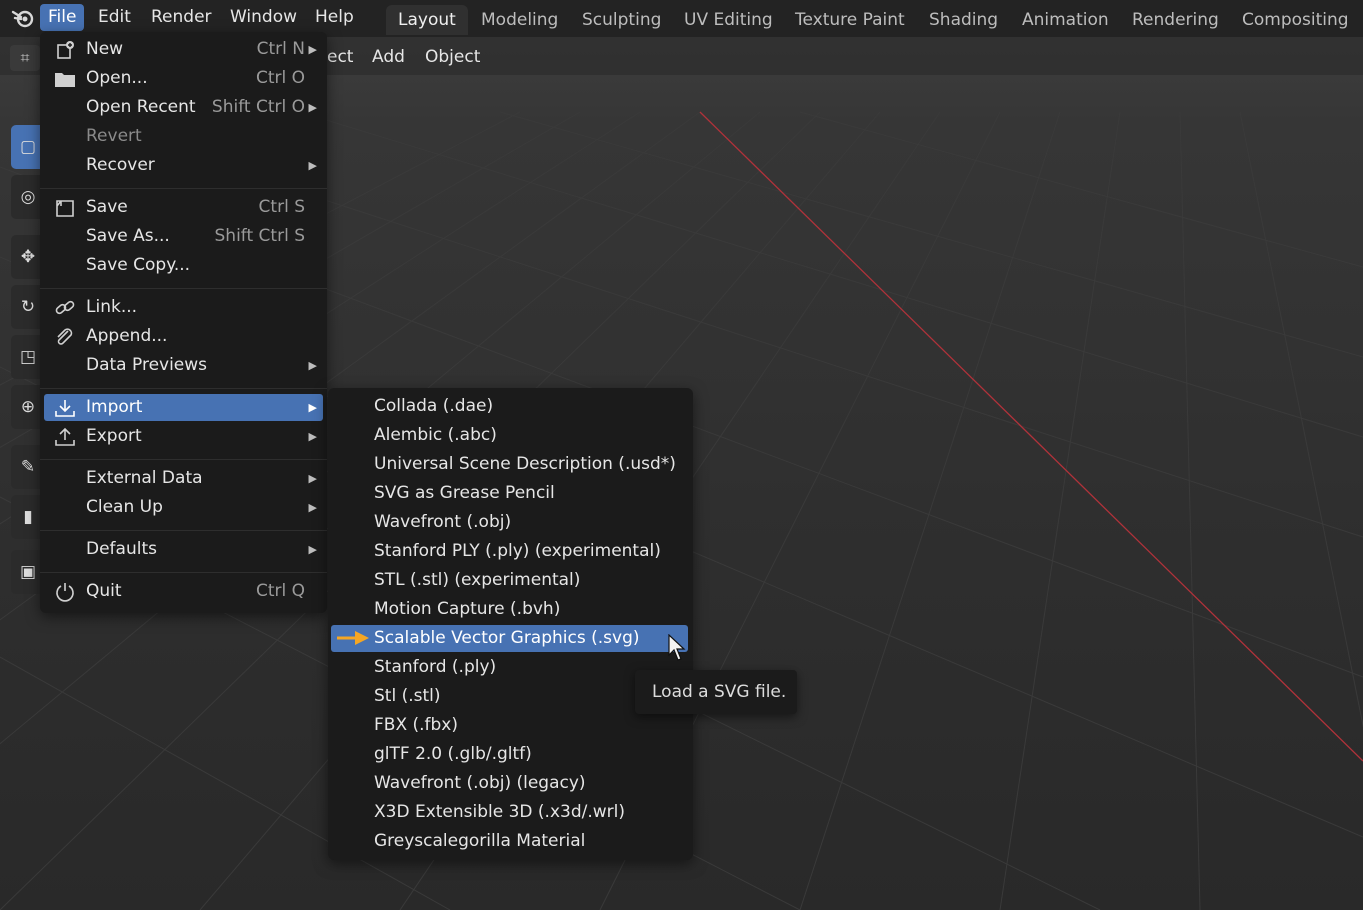  Describe the element at coordinates (963, 20) in the screenshot. I see `tab-shading: Shading` at that location.